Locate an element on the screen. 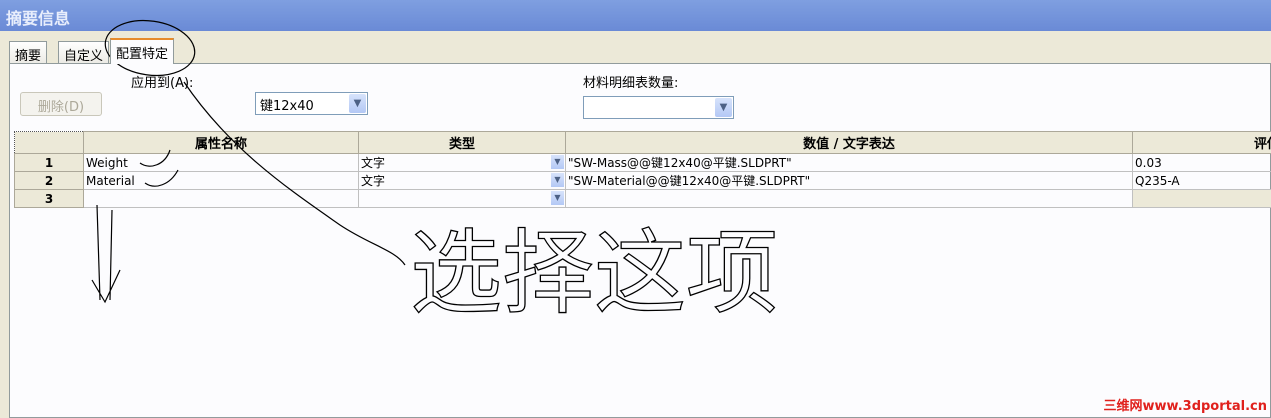  property-name-cell is located at coordinates (221, 198).